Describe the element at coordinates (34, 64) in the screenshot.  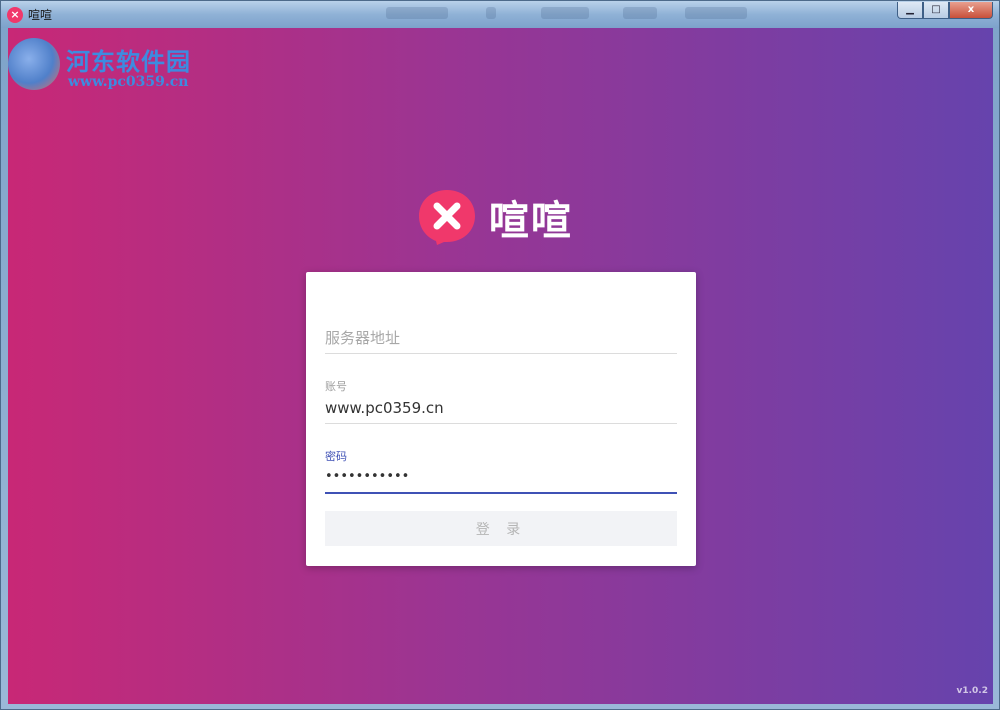
I see `watermark-logo-icon` at that location.